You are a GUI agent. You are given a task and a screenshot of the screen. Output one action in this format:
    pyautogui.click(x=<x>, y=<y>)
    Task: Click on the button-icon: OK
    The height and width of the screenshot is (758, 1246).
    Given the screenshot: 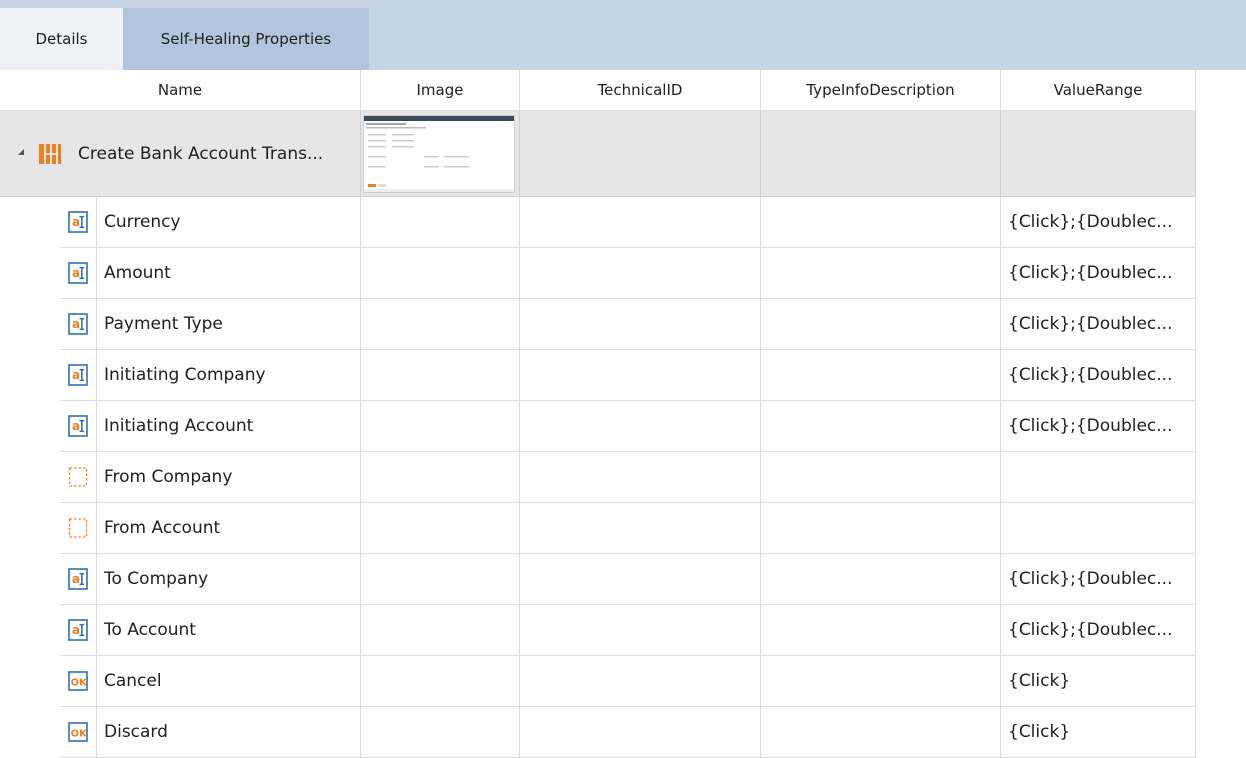 What is the action you would take?
    pyautogui.click(x=78, y=732)
    